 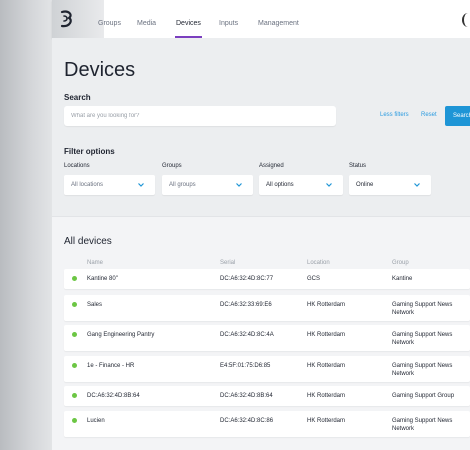 I want to click on locations-select: All locations, so click(x=109, y=185).